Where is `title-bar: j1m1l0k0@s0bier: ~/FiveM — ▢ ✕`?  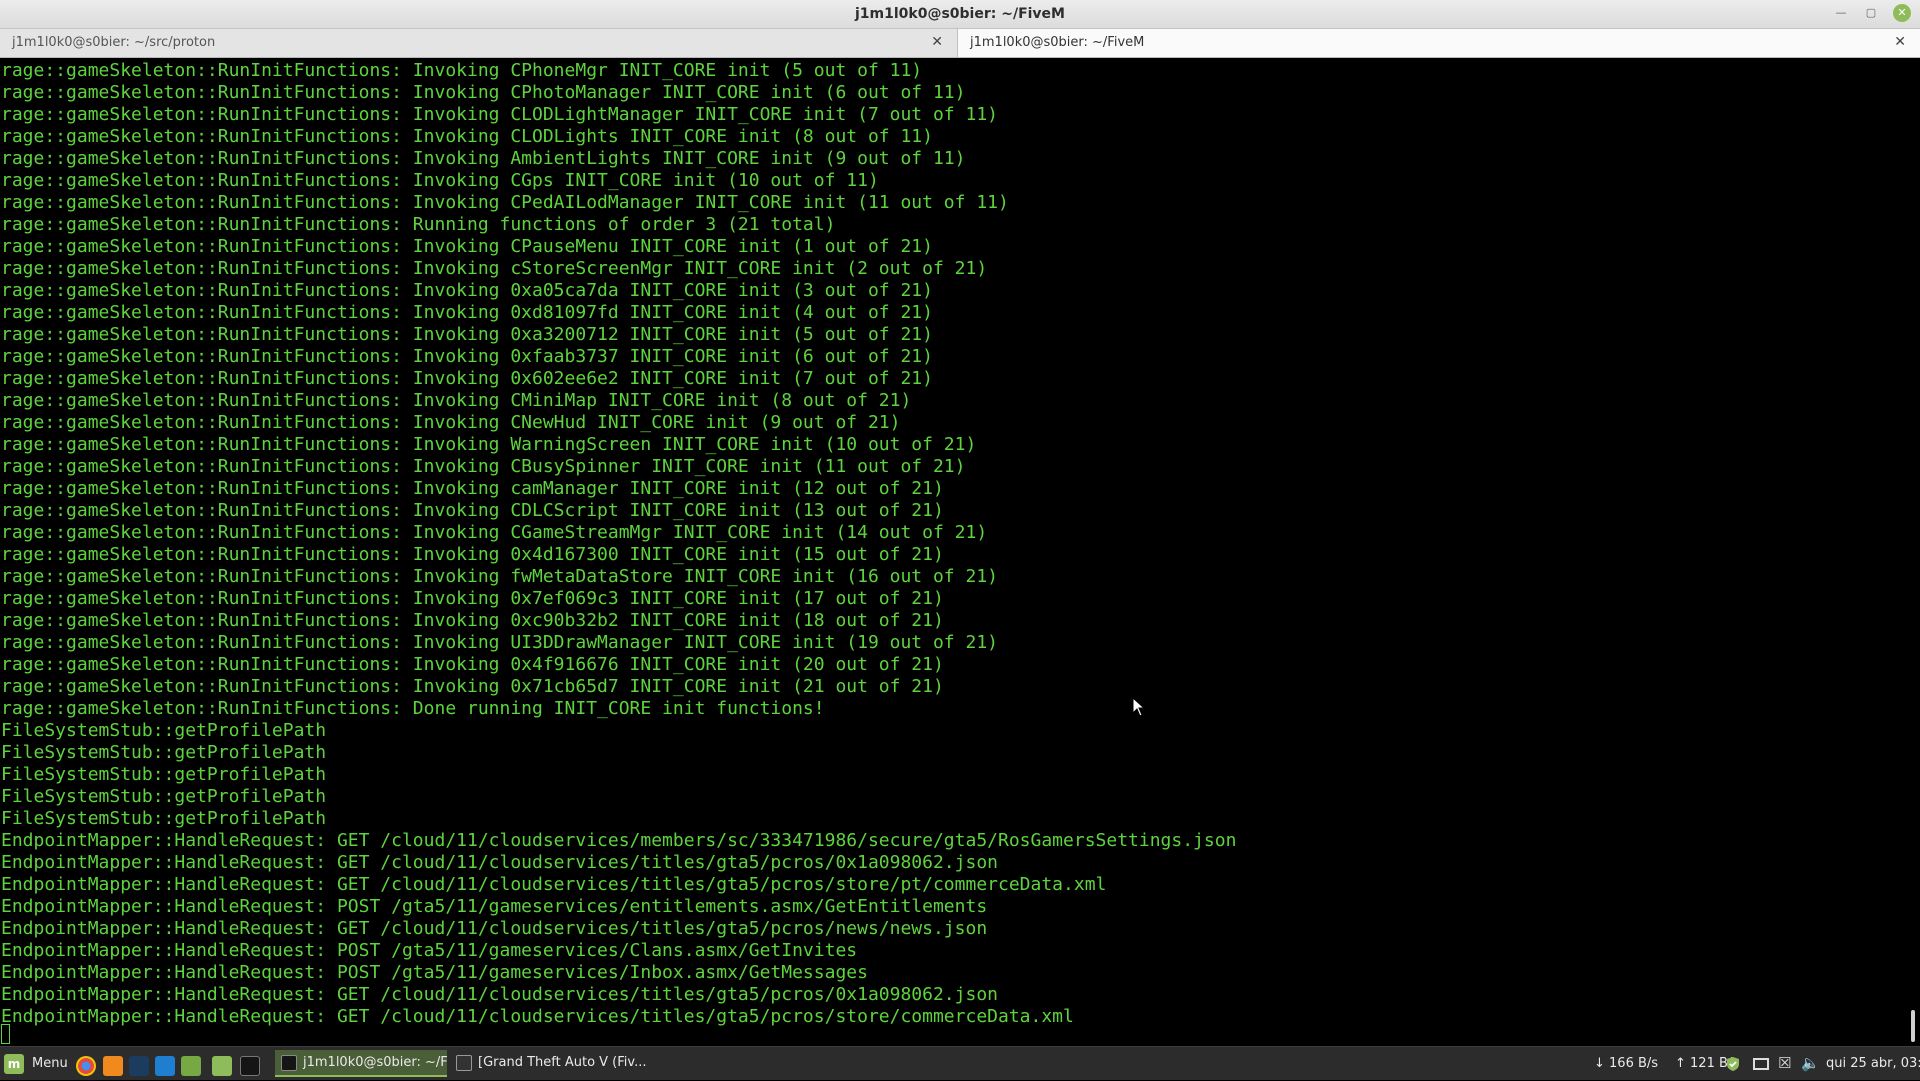
title-bar: j1m1l0k0@s0bier: ~/FiveM — ▢ ✕ is located at coordinates (960, 14).